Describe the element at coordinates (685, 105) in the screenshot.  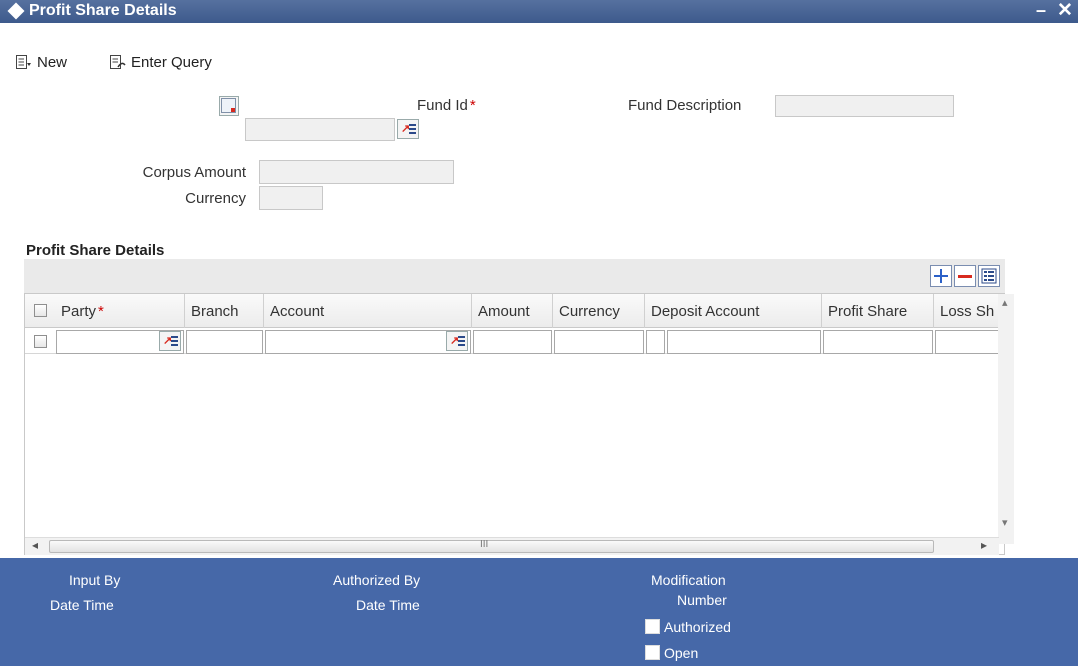
I see `fund-description-label: Fund Description` at that location.